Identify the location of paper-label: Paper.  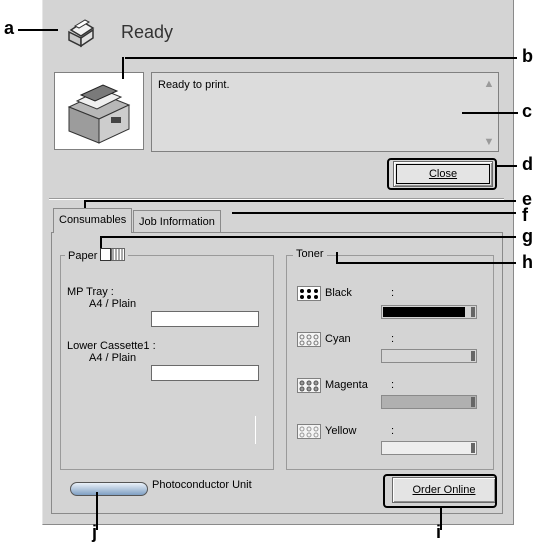
(83, 256).